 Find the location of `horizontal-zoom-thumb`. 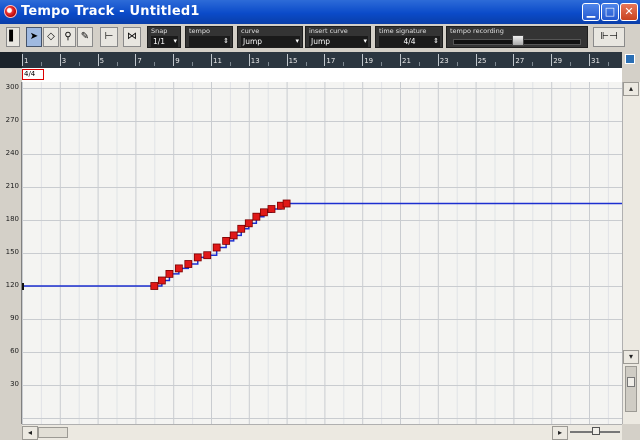

horizontal-zoom-thumb is located at coordinates (596, 431).